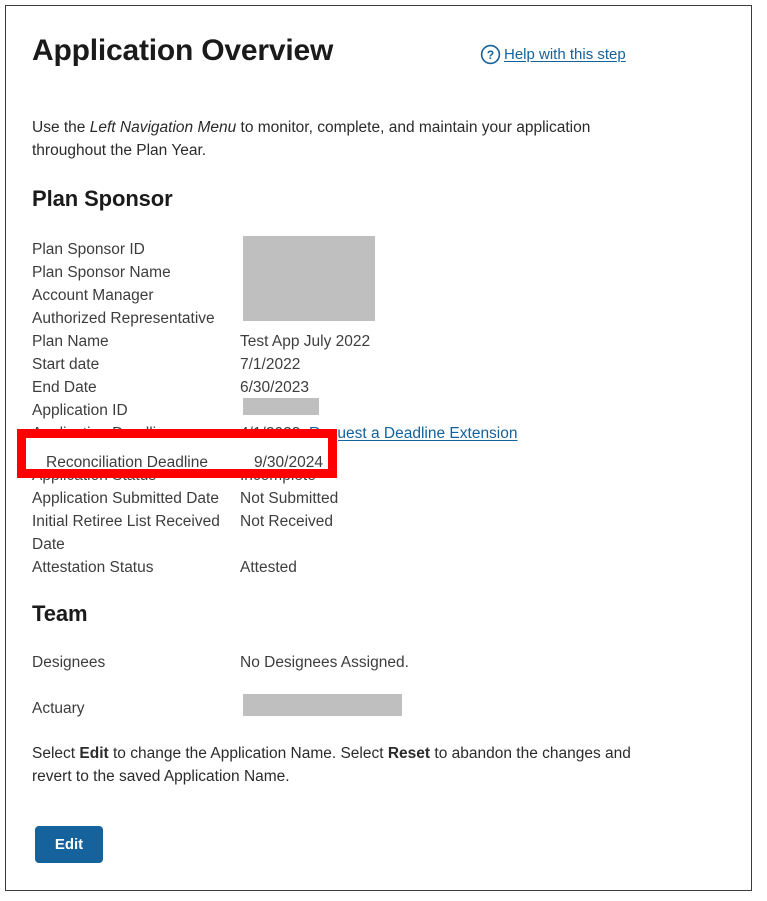  Describe the element at coordinates (80, 410) in the screenshot. I see `row-label: Application ID` at that location.